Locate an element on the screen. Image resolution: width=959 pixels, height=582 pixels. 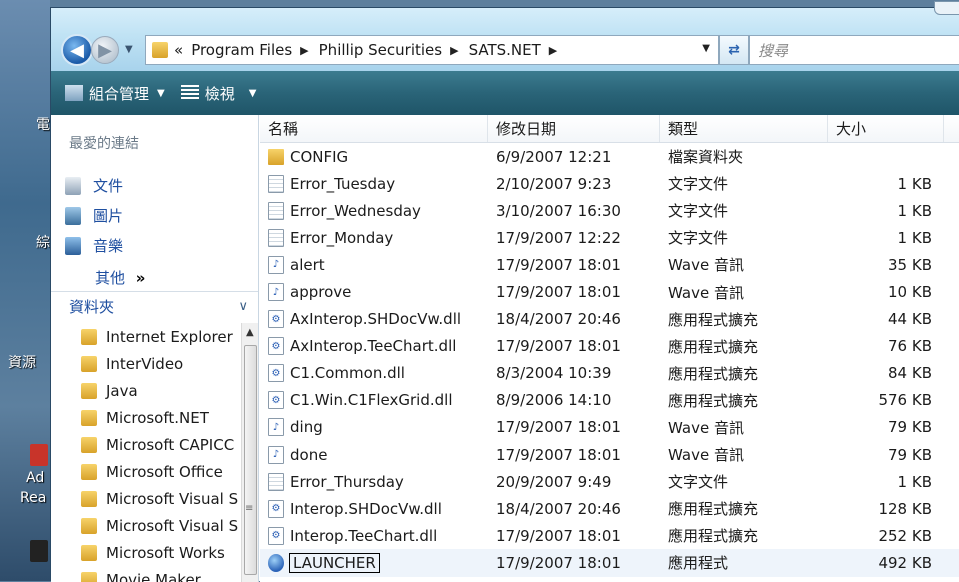
column-header-name: 名稱 is located at coordinates (374, 128).